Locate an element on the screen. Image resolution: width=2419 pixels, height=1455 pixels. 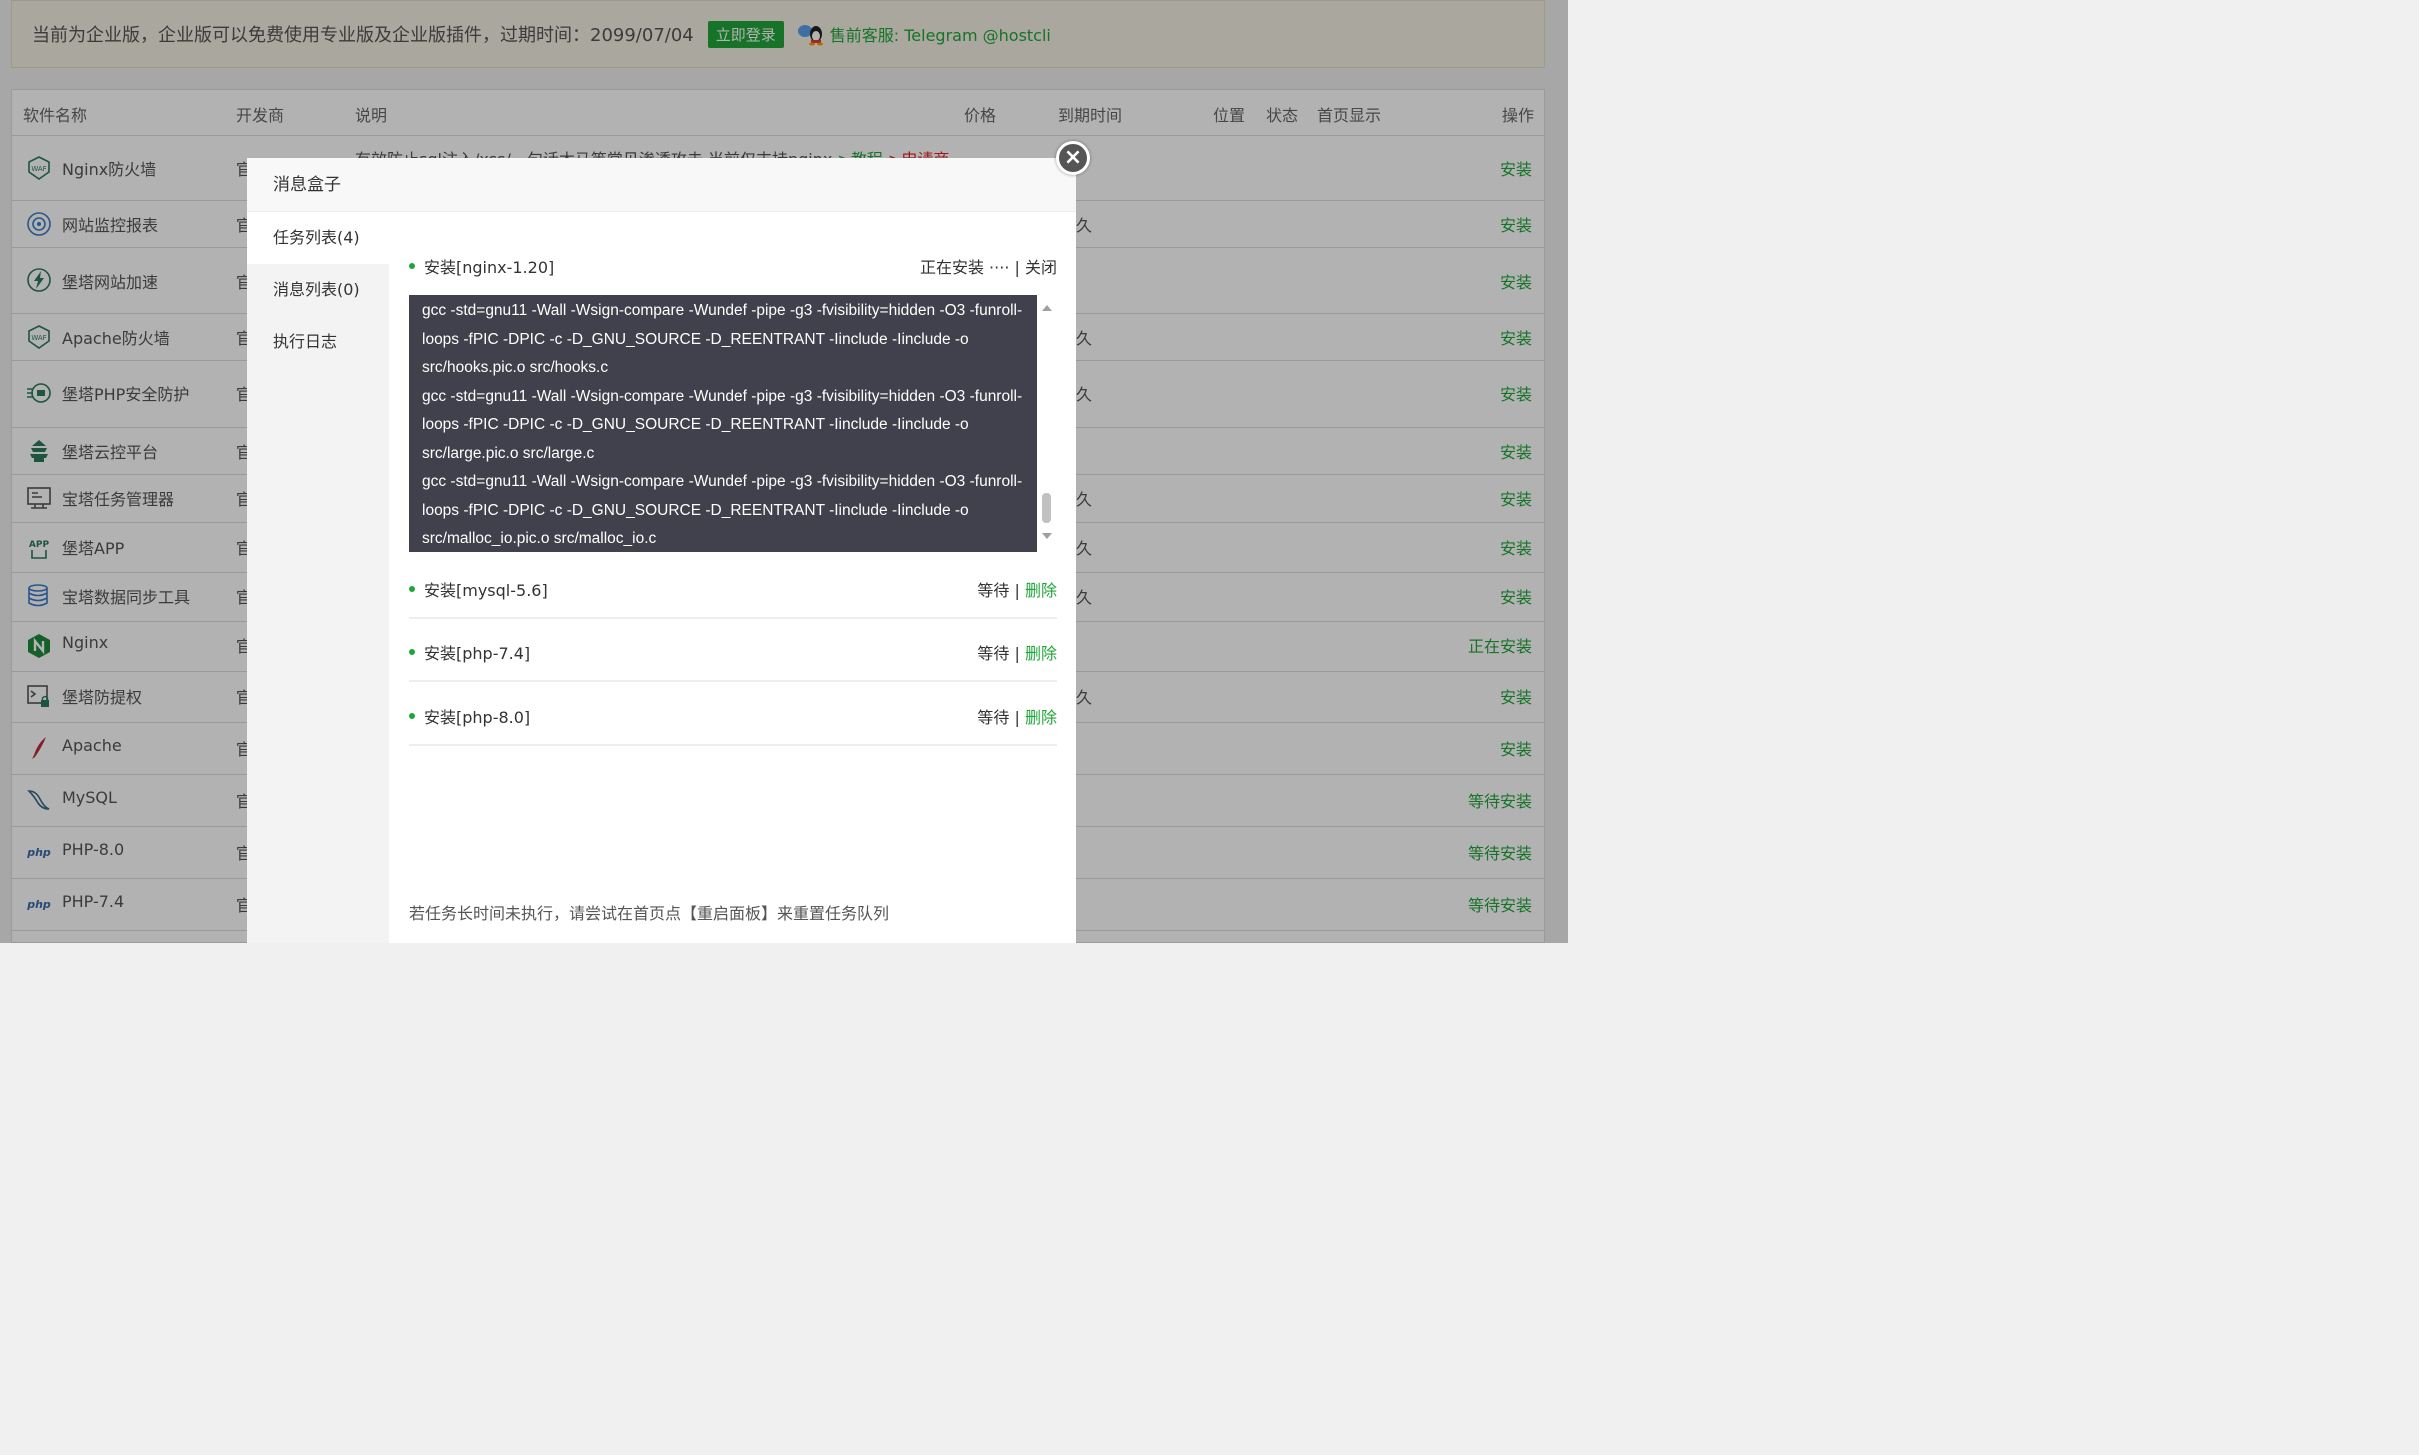
task-queue-tip: 若任务长时间未执行，请尝试在首页点【重启面板】来重置任务队列 is located at coordinates (649, 913).